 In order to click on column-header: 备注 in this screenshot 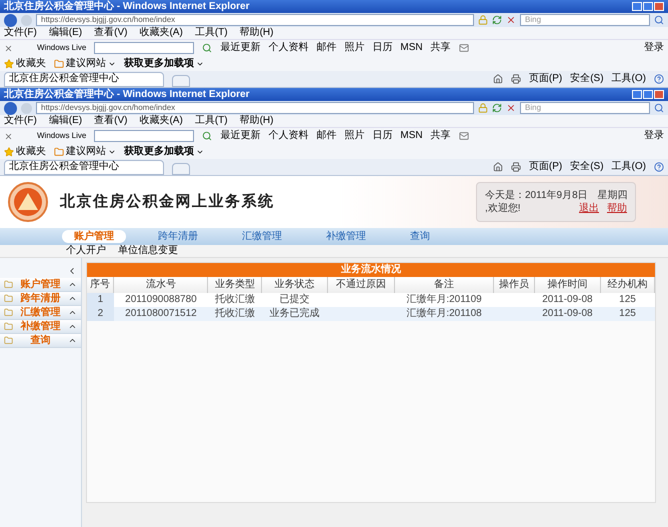, I will do `click(444, 285)`.